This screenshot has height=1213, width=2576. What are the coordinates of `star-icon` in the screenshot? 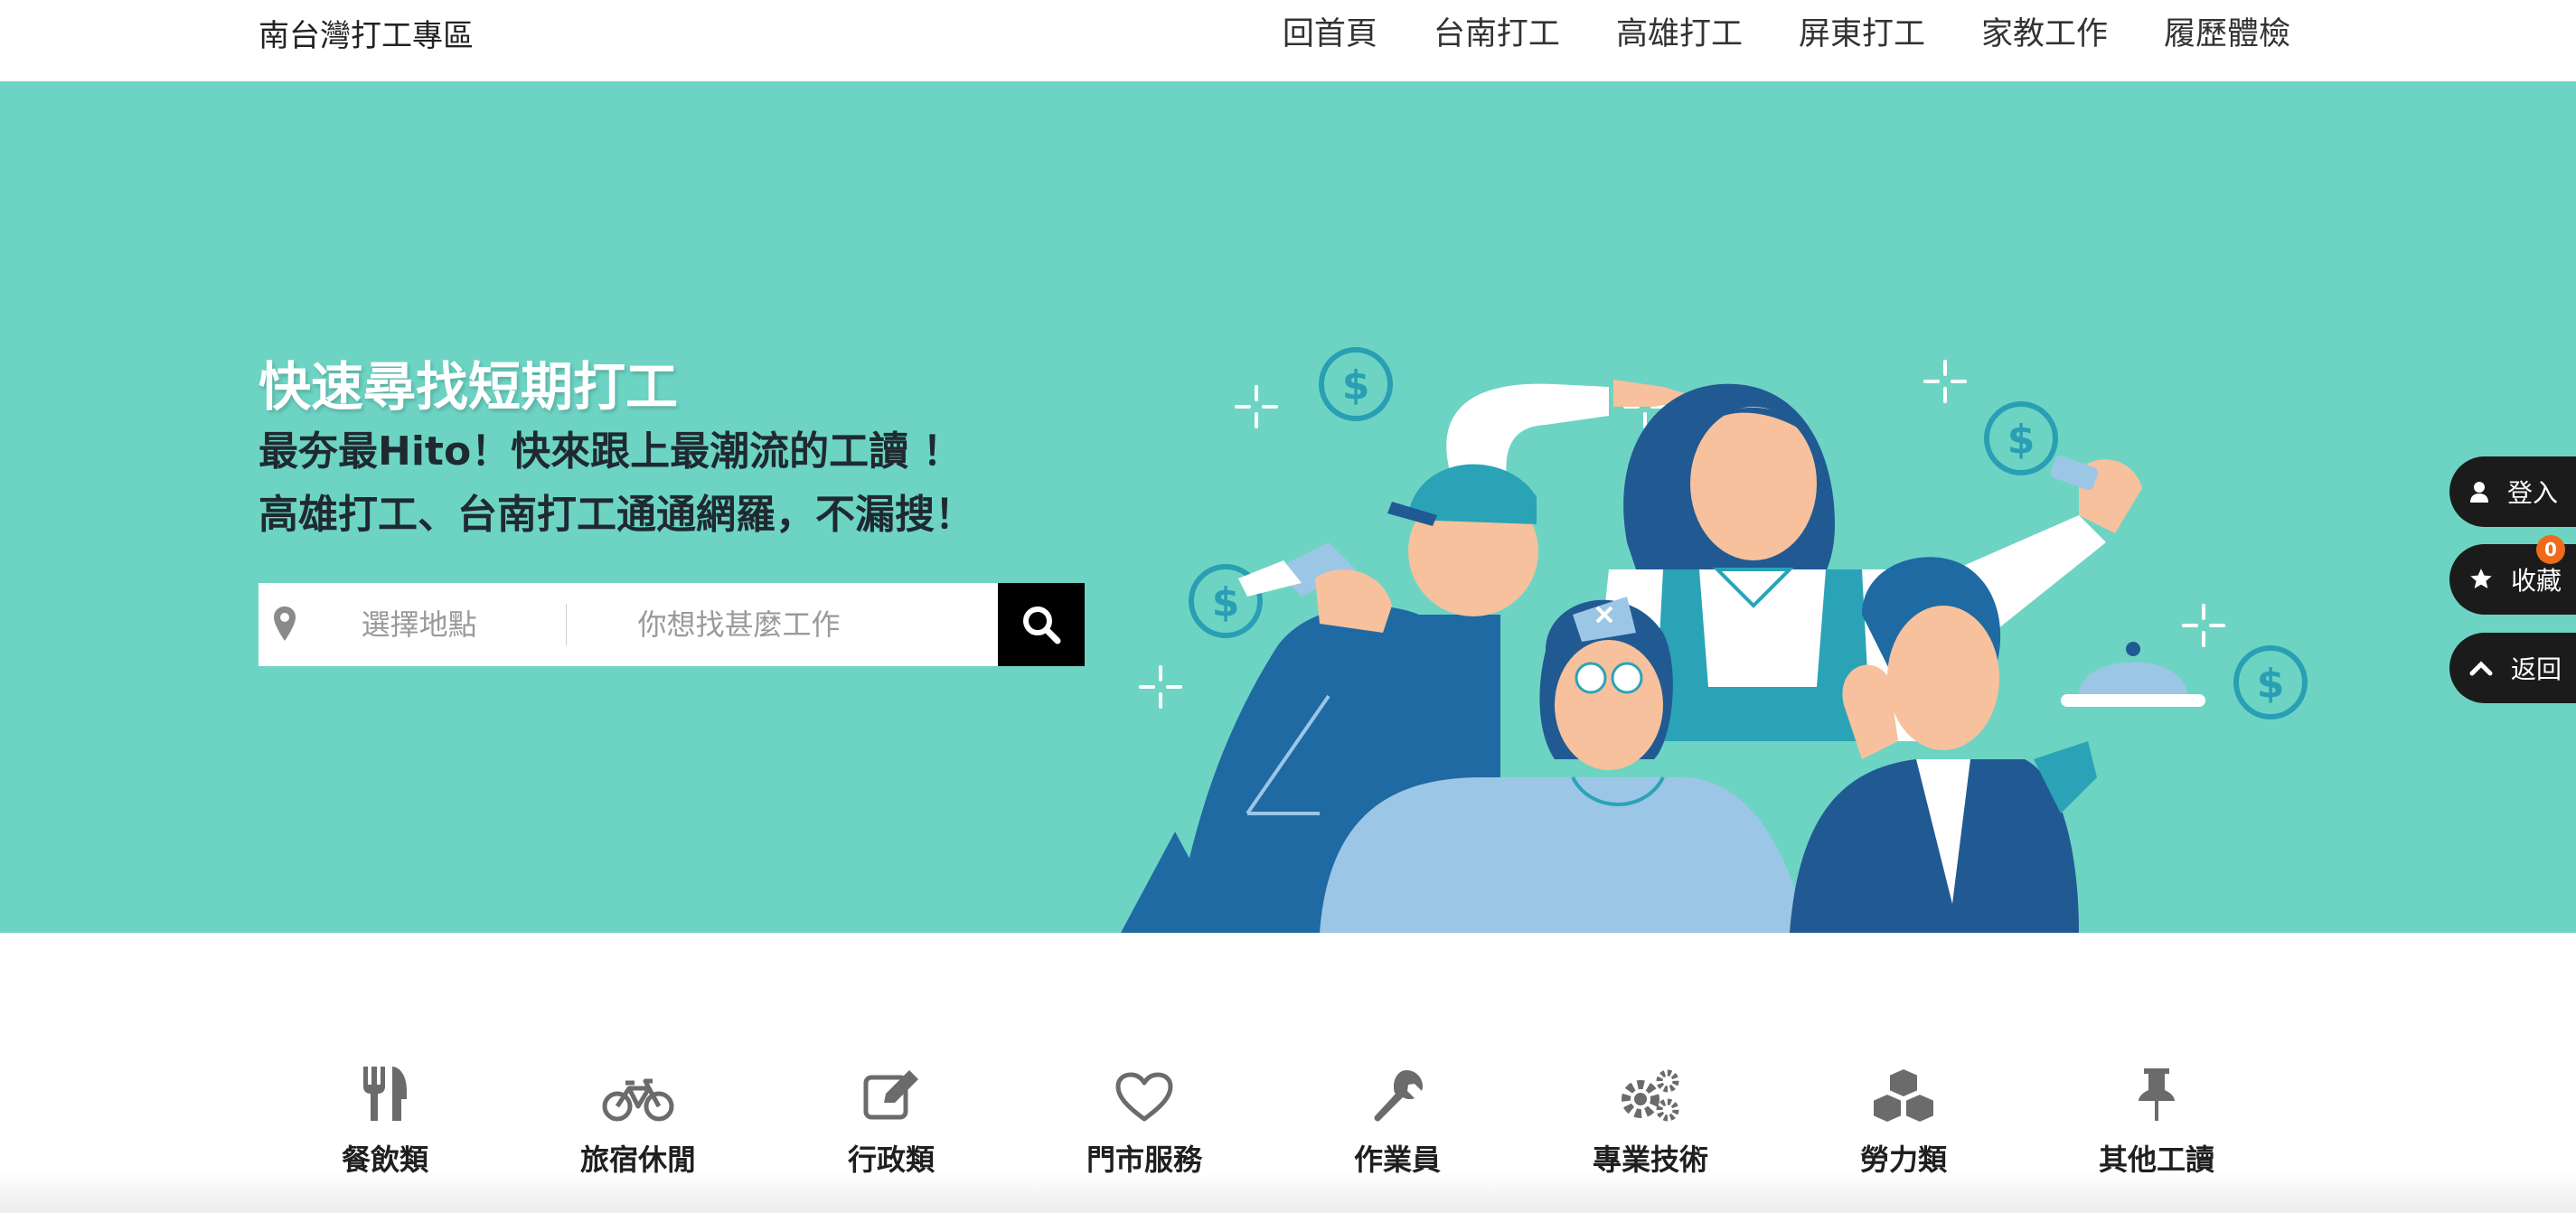 It's located at (2481, 578).